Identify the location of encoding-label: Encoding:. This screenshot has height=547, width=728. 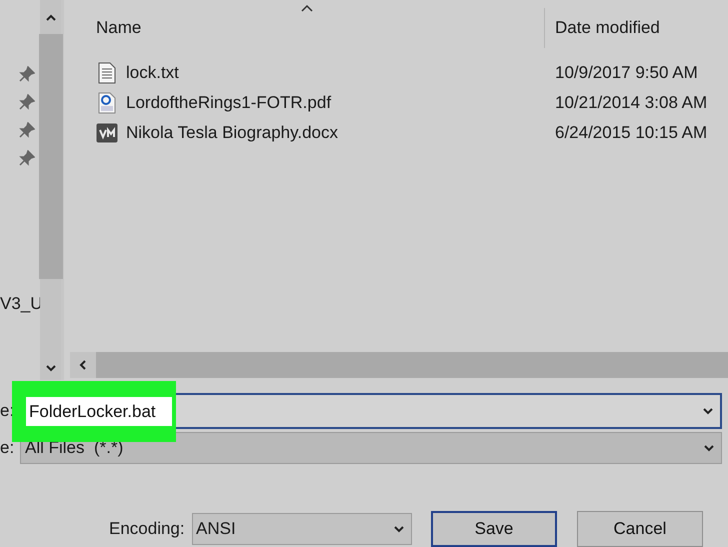
(147, 529).